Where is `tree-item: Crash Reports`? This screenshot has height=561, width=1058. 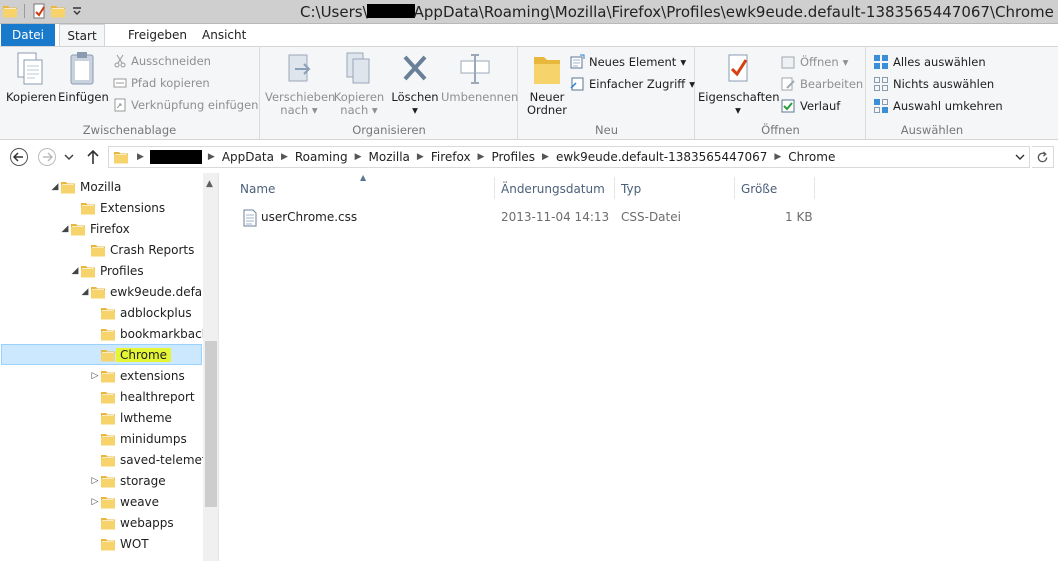
tree-item: Crash Reports is located at coordinates (137, 249).